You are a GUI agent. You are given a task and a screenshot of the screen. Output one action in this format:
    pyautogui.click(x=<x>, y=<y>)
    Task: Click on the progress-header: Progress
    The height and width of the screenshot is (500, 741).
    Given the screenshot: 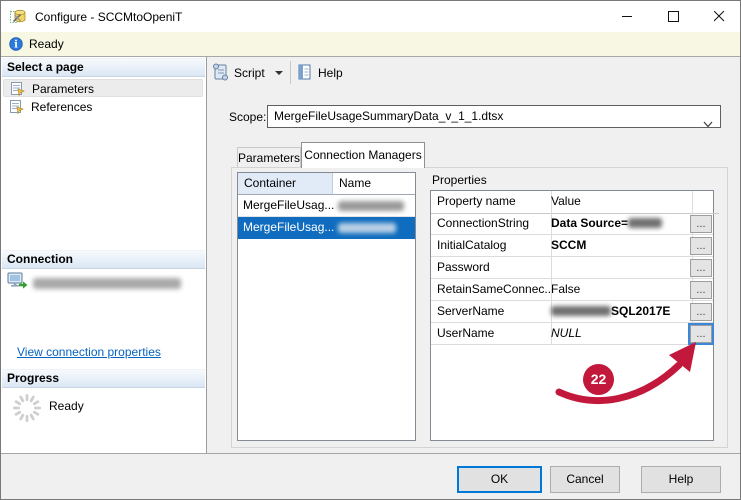 What is the action you would take?
    pyautogui.click(x=103, y=378)
    